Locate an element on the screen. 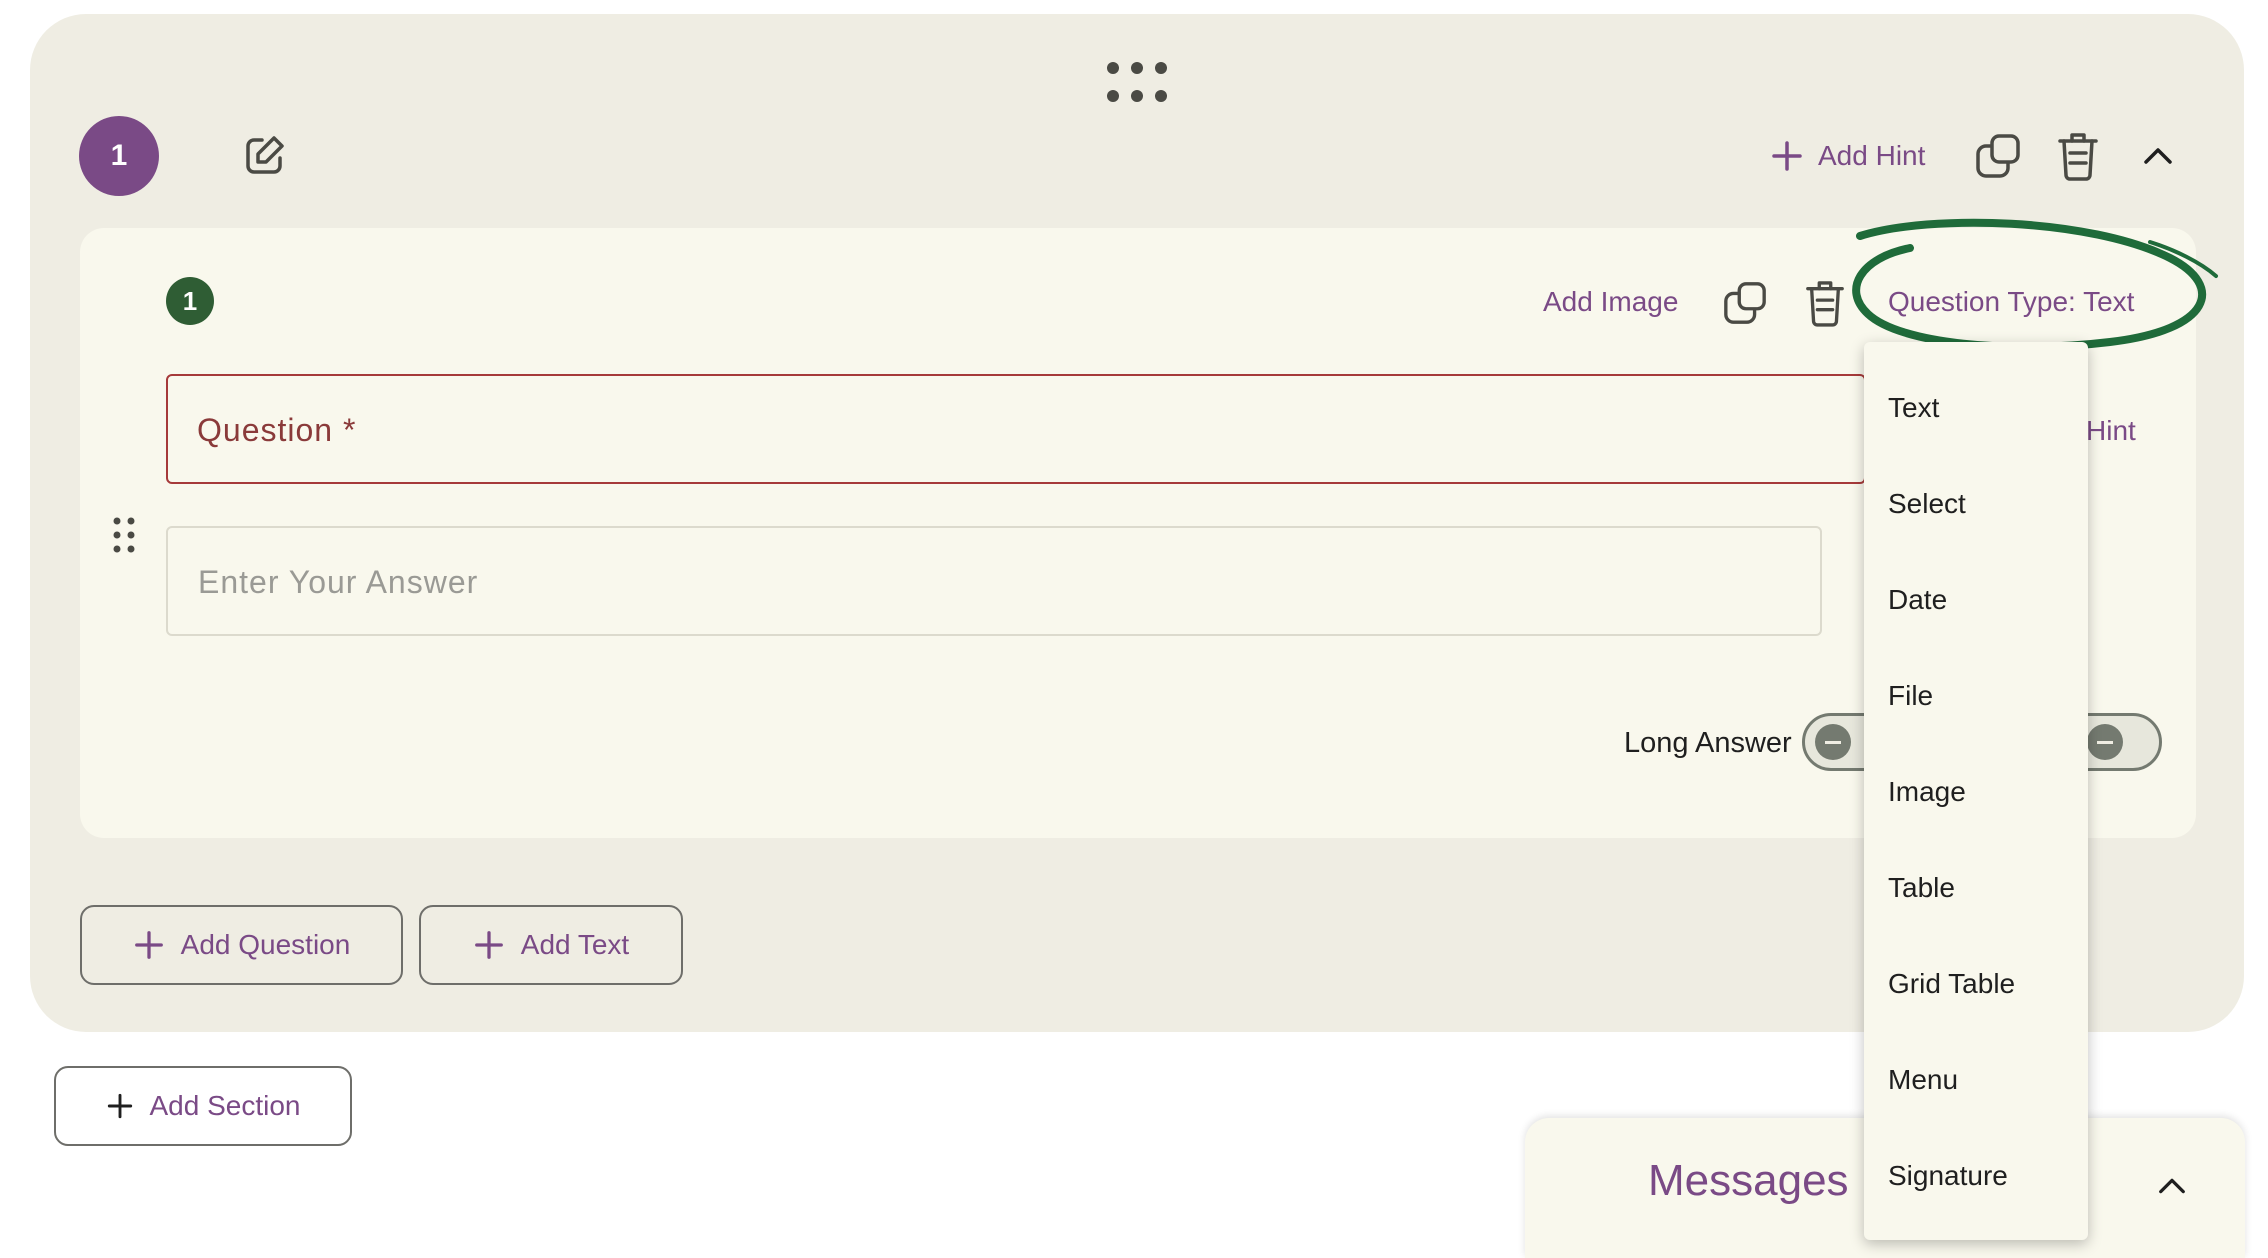  menu-item-table: Table is located at coordinates (1921, 888).